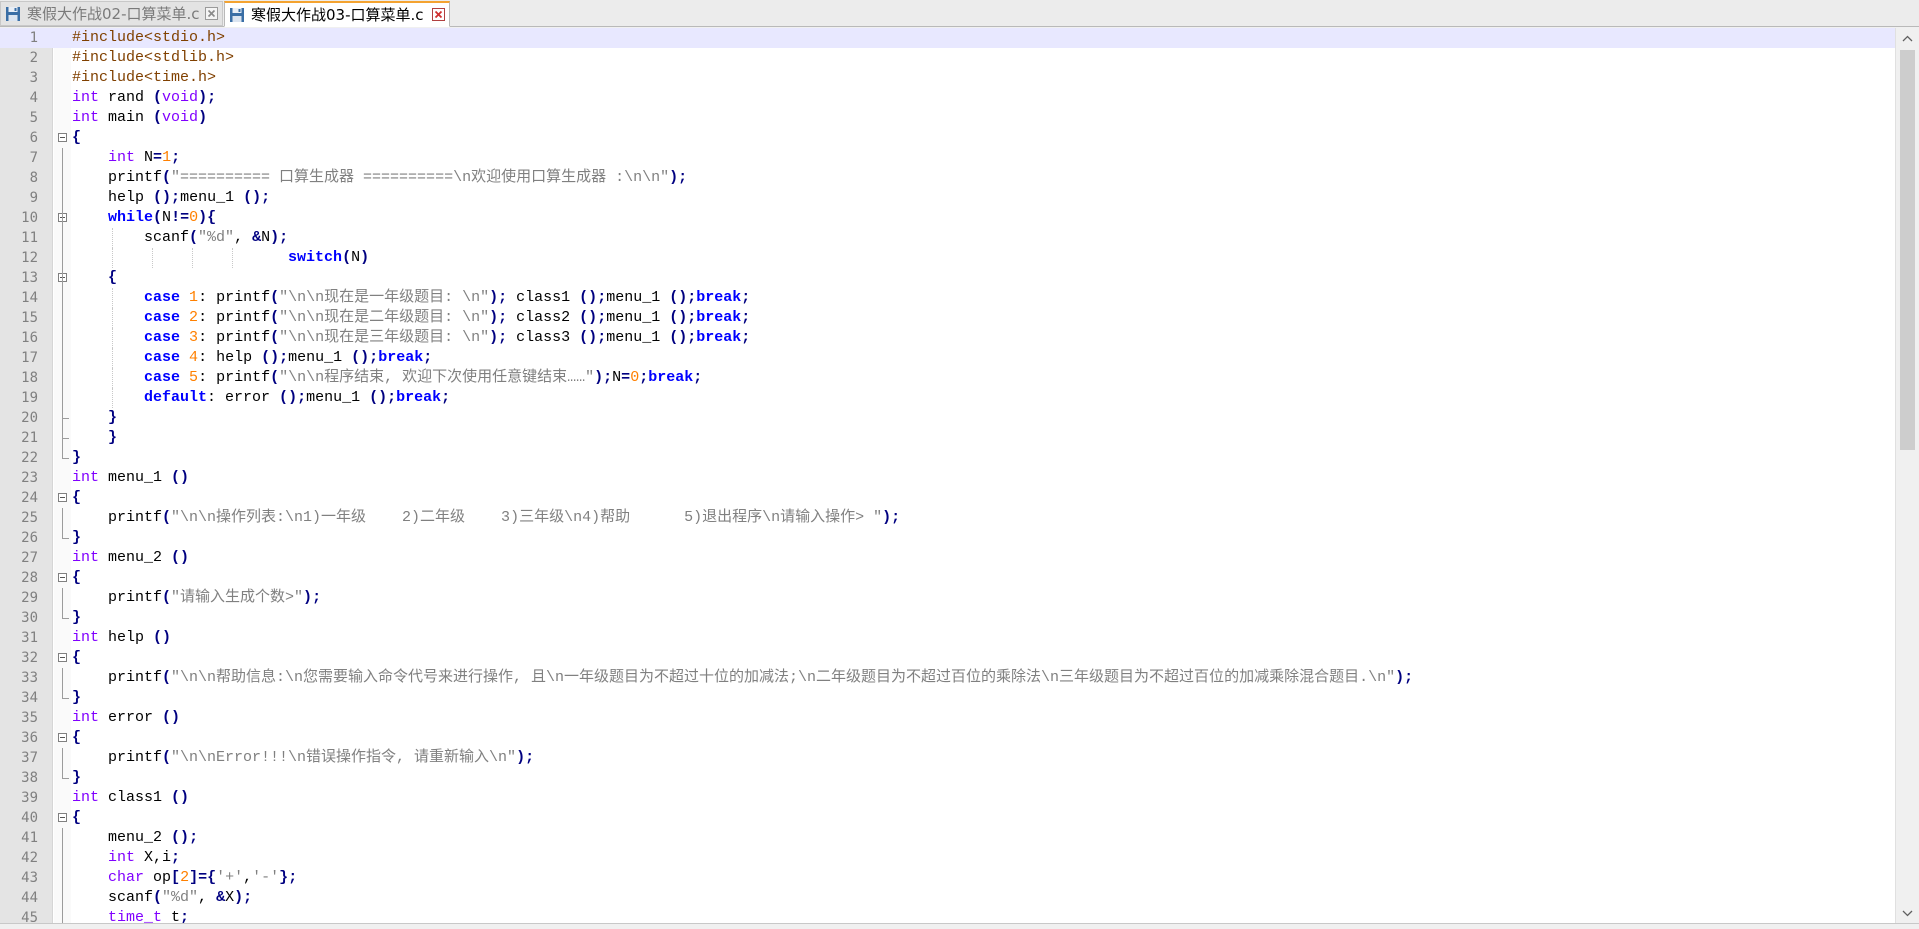  I want to click on code-line: 6{, so click(947, 138).